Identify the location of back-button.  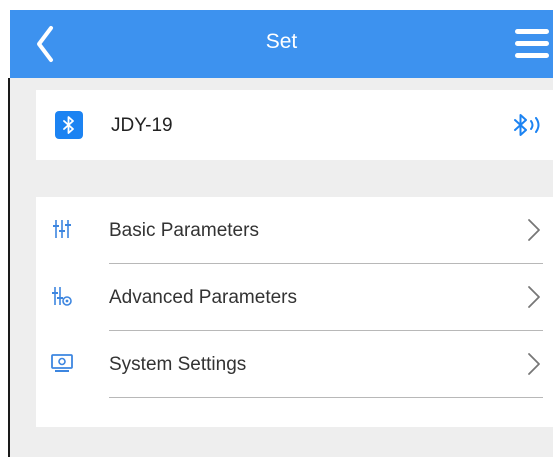
(52, 44).